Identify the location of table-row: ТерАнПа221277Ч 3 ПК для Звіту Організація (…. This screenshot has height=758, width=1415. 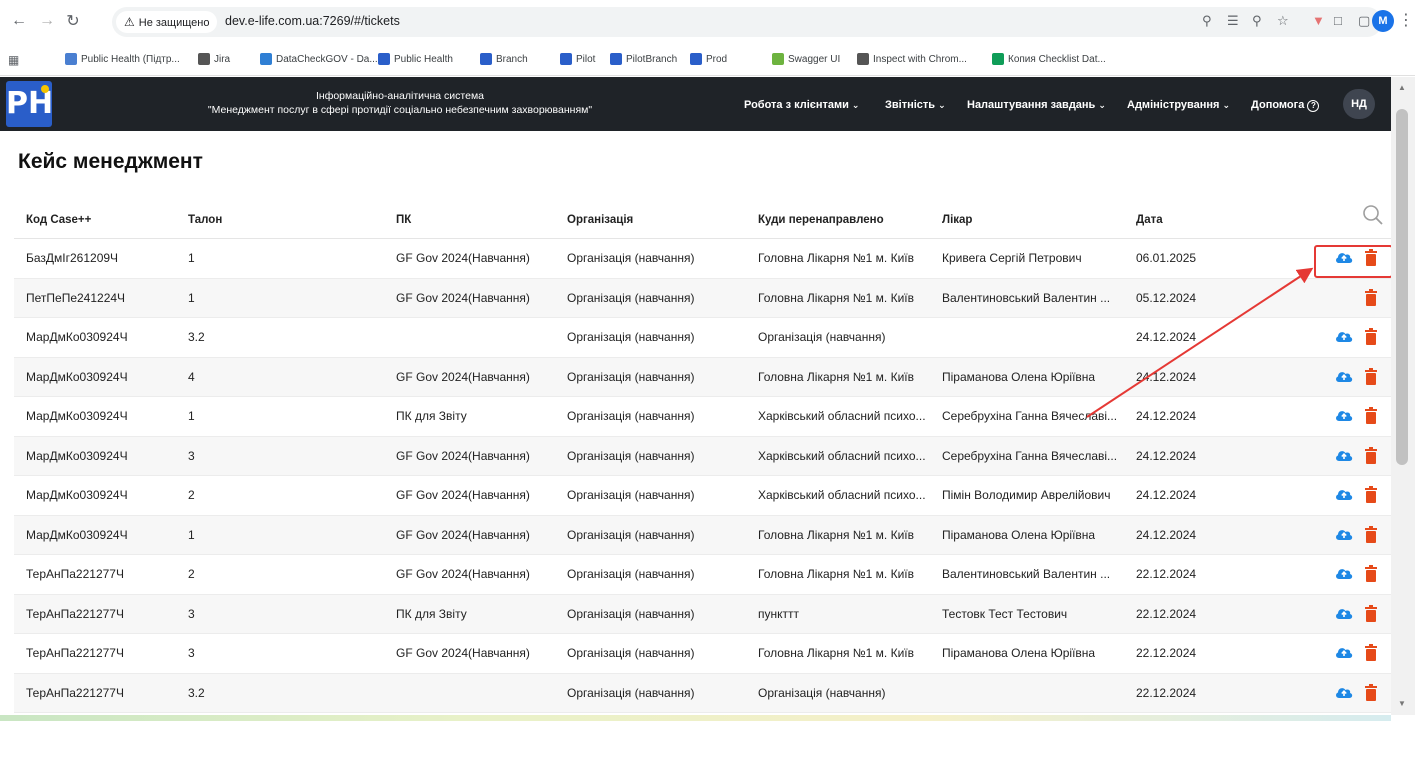
(702, 614).